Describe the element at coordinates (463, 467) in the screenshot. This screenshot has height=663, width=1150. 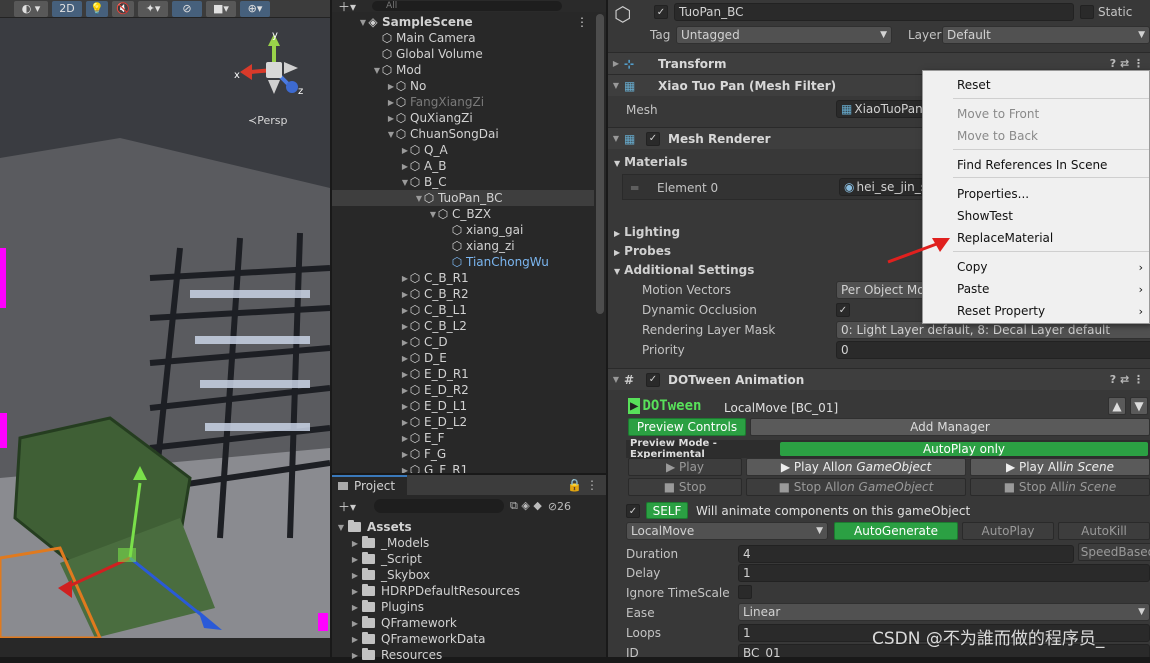
I see `hierarchy-item: ▶ ⬡ G_F_R1` at that location.